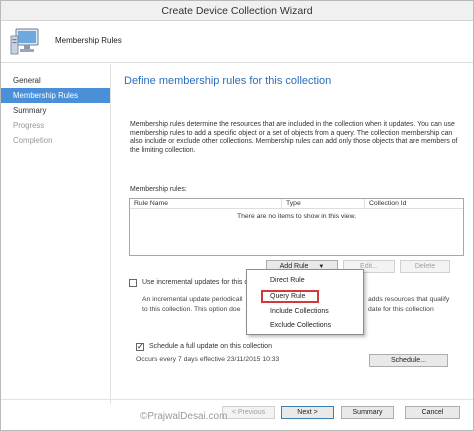  What do you see at coordinates (305, 281) in the screenshot?
I see `menu-item-direct-rule: Direct Rule` at bounding box center [305, 281].